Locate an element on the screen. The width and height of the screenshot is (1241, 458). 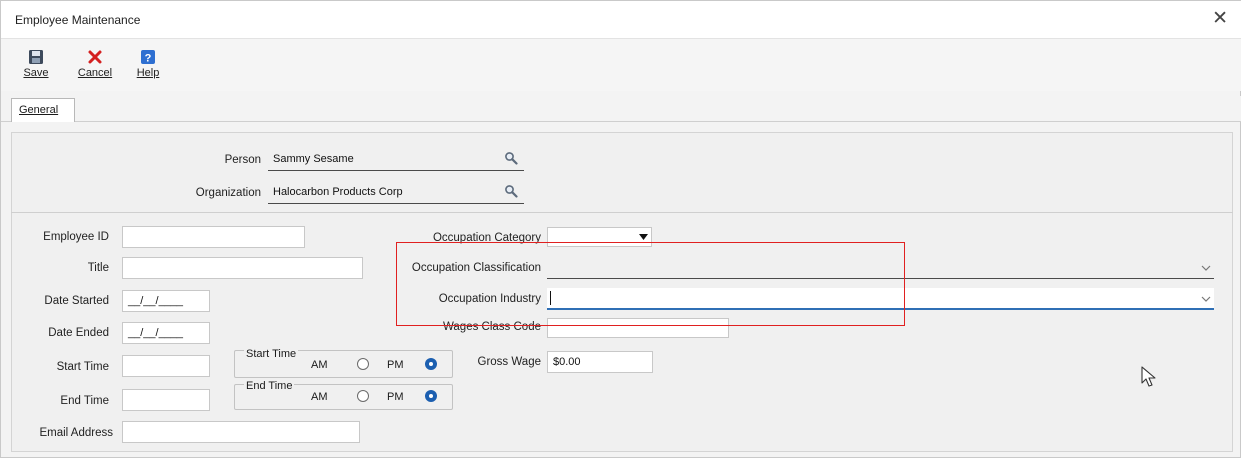
organization-label: Organization is located at coordinates (228, 193).